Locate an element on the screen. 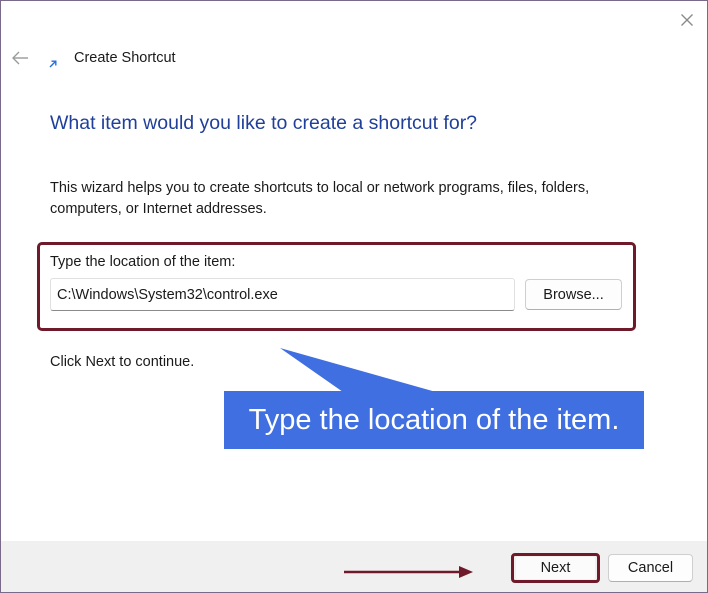  cancel-button: Cancel is located at coordinates (650, 568).